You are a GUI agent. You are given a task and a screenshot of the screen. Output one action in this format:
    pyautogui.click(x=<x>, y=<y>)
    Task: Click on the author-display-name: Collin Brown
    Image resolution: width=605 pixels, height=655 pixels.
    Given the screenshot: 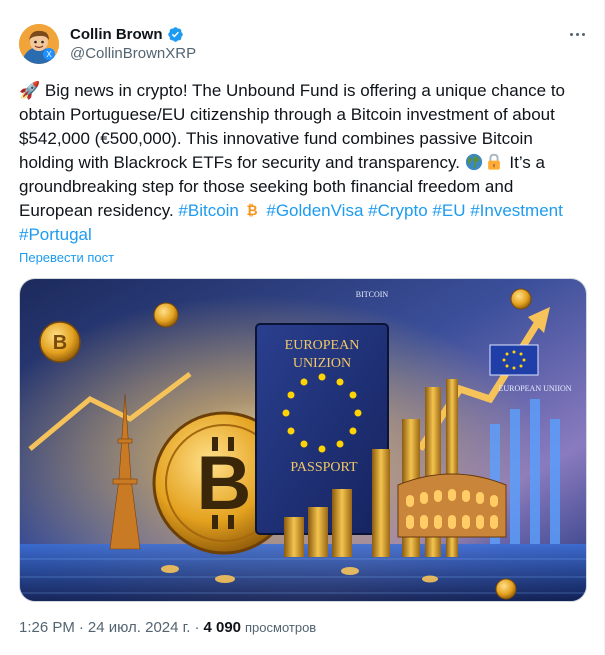 What is the action you would take?
    pyautogui.click(x=116, y=34)
    